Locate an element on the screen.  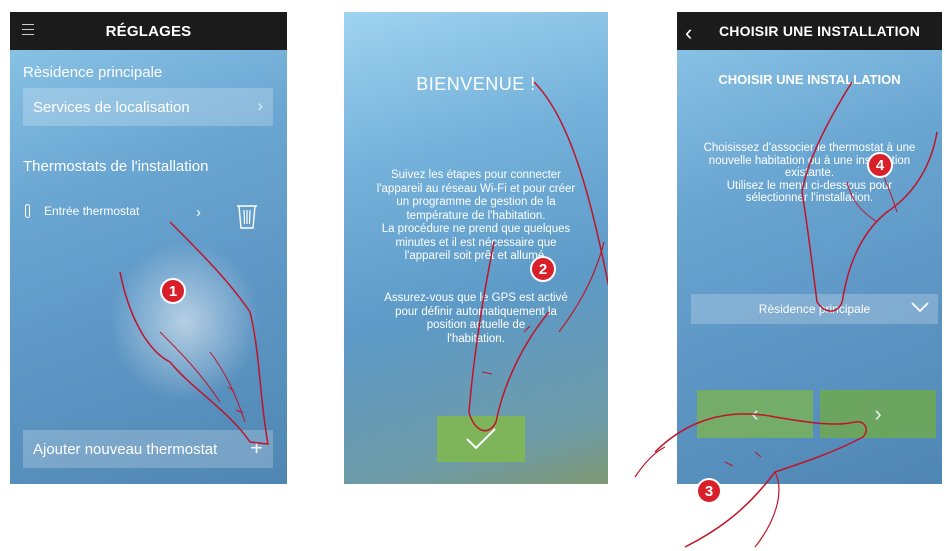
location-services-row: Services de localisation › is located at coordinates (148, 107).